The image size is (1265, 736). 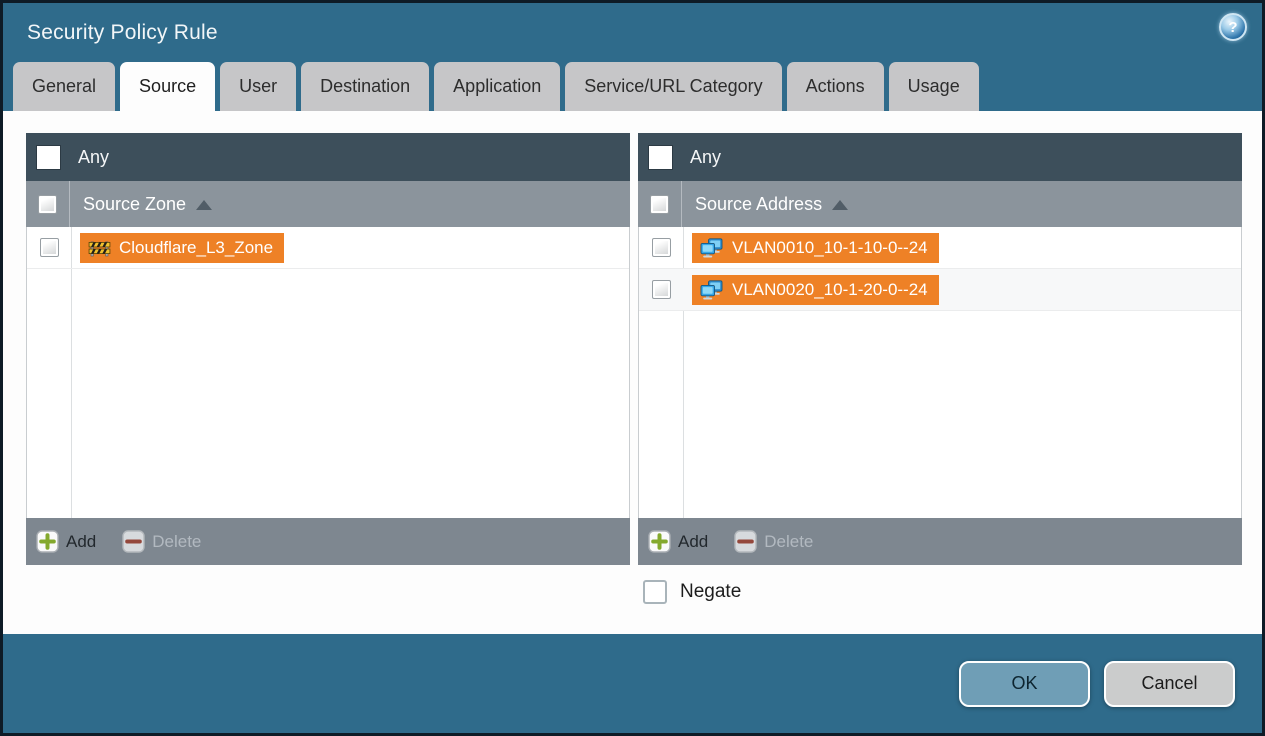 What do you see at coordinates (135, 203) in the screenshot?
I see `source-zone-column-title: Source Zone` at bounding box center [135, 203].